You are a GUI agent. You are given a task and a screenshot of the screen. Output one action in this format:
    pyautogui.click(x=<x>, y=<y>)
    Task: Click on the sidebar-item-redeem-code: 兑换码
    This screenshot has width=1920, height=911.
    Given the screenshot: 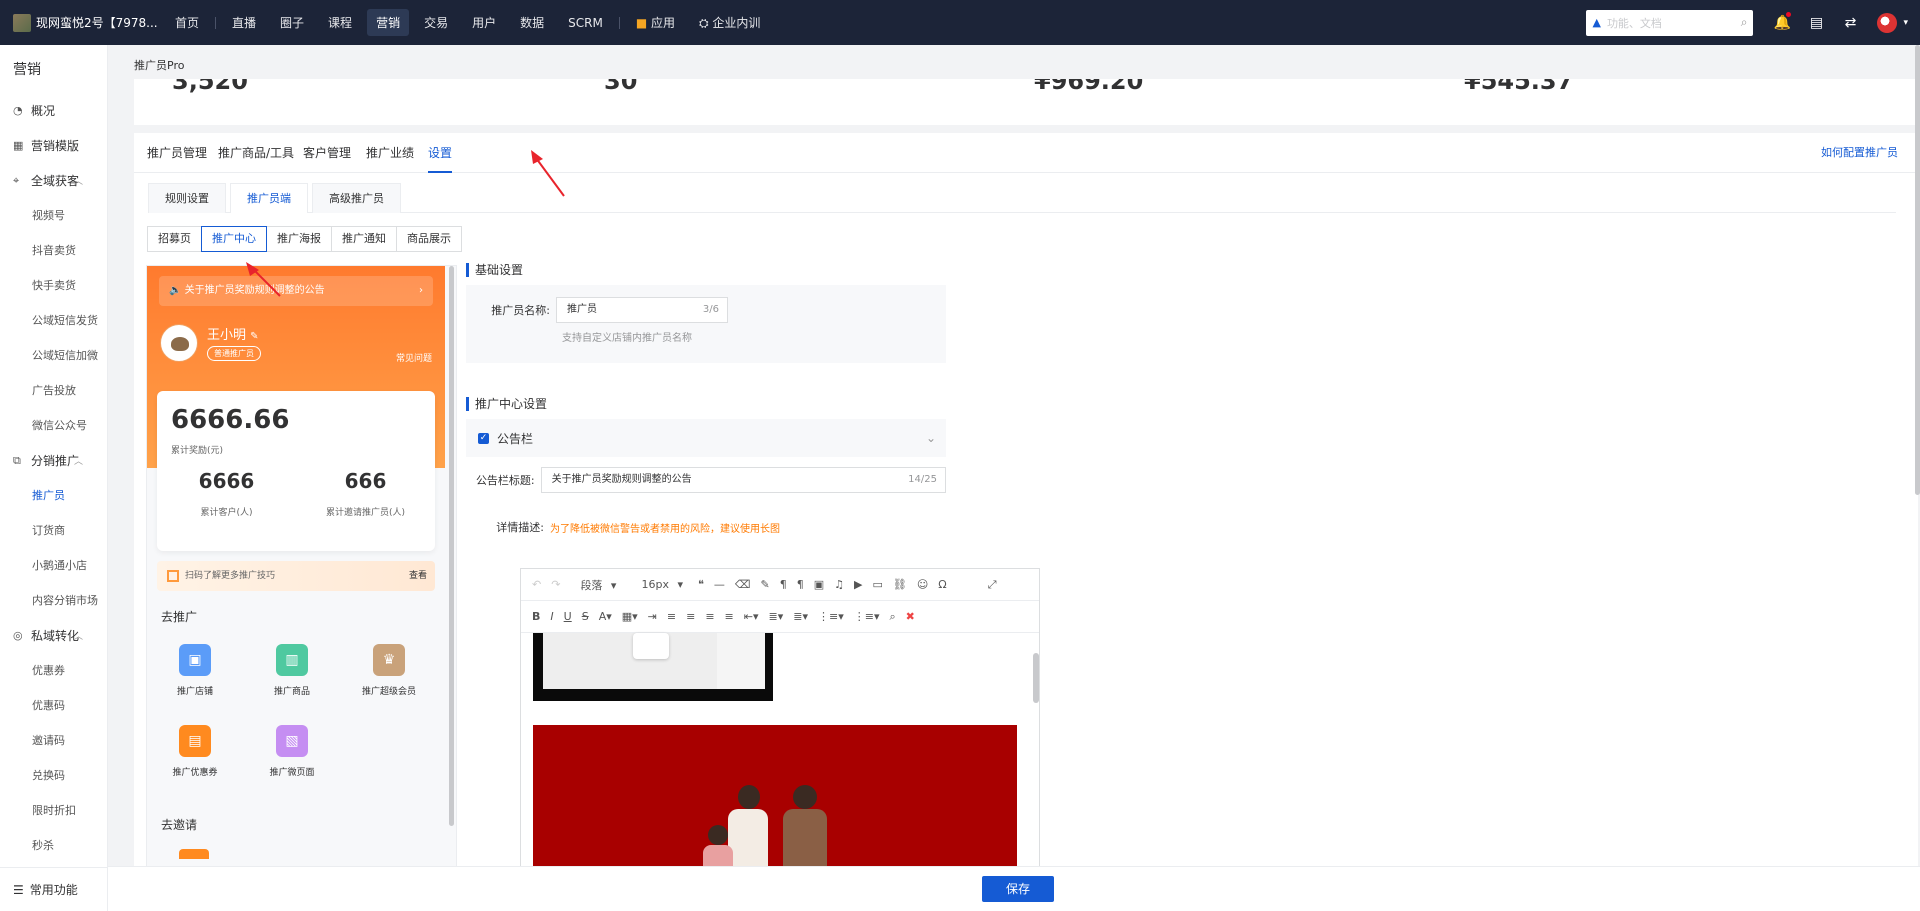 What is the action you would take?
    pyautogui.click(x=53, y=775)
    